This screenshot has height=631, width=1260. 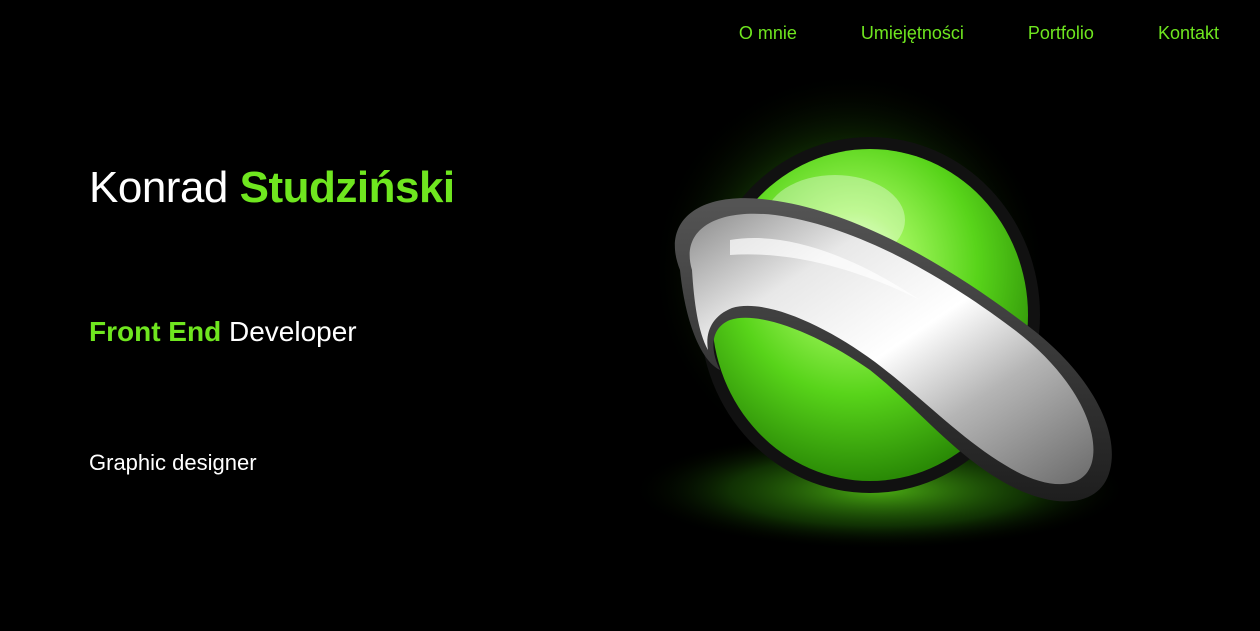 I want to click on hero-last-name: Studziński, so click(x=347, y=187).